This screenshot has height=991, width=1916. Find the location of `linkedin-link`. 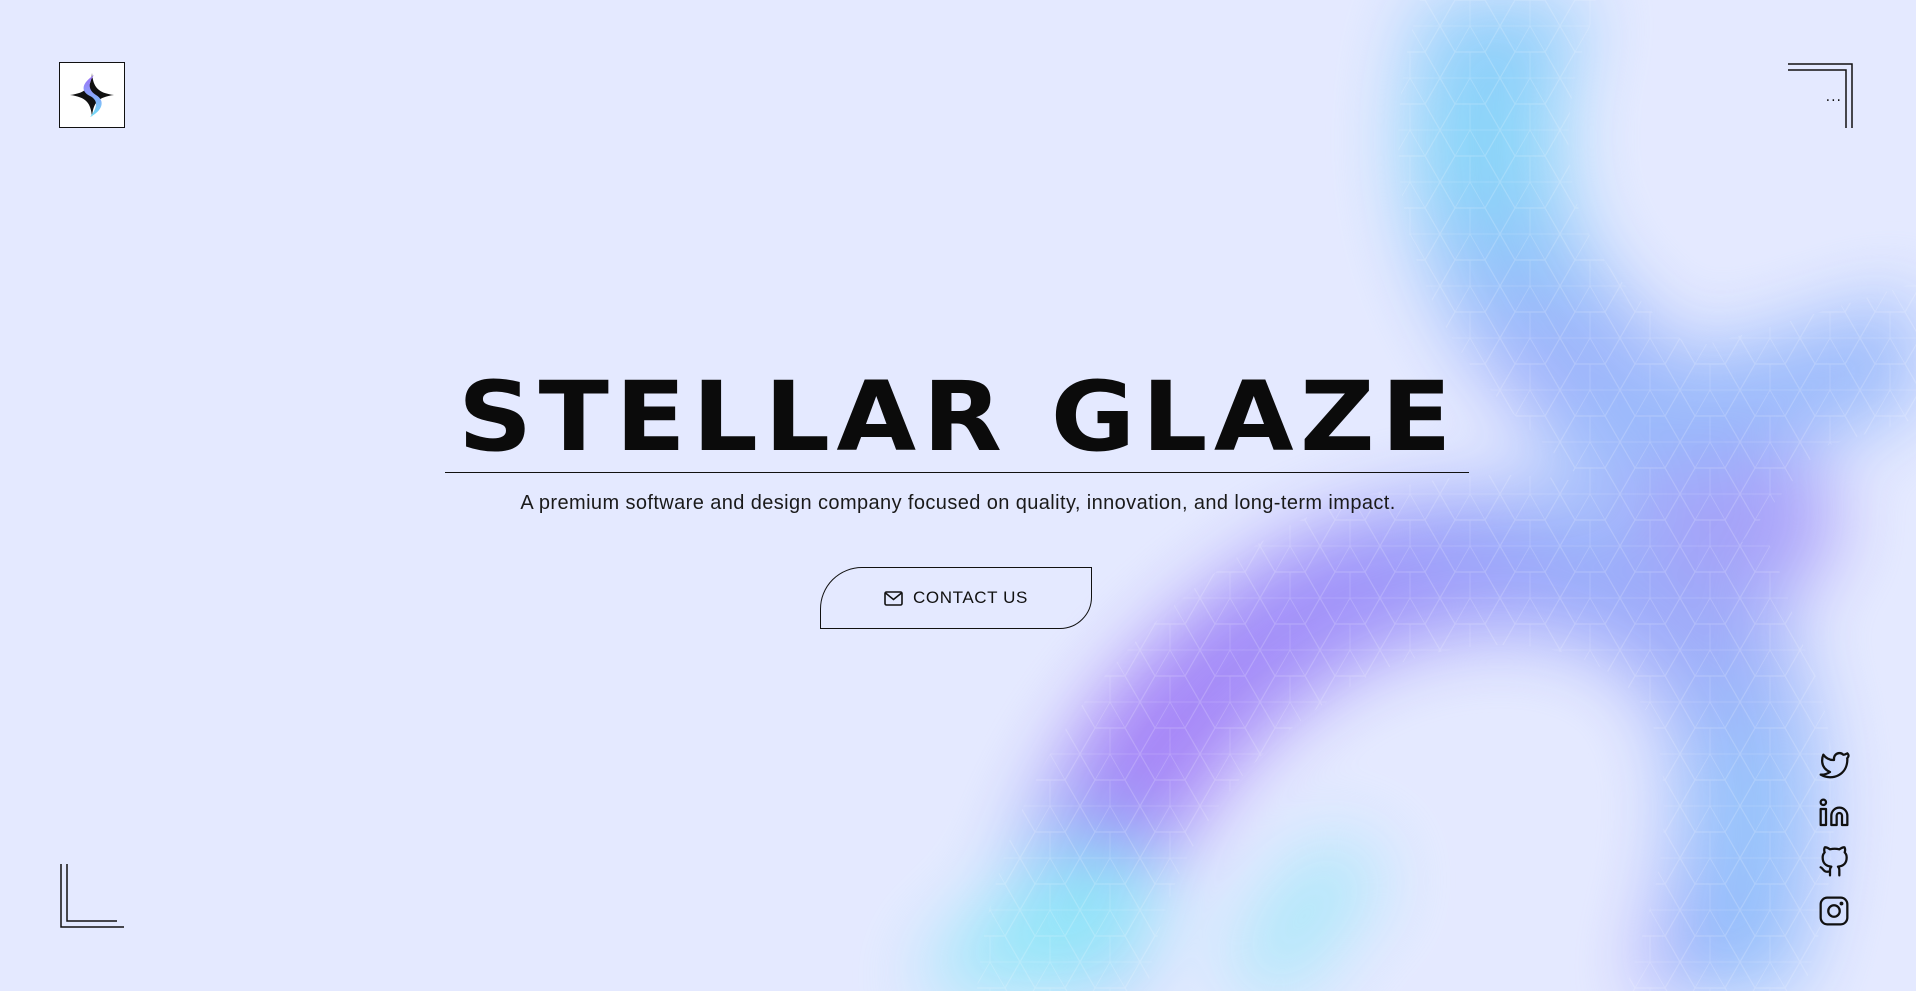

linkedin-link is located at coordinates (1834, 813).